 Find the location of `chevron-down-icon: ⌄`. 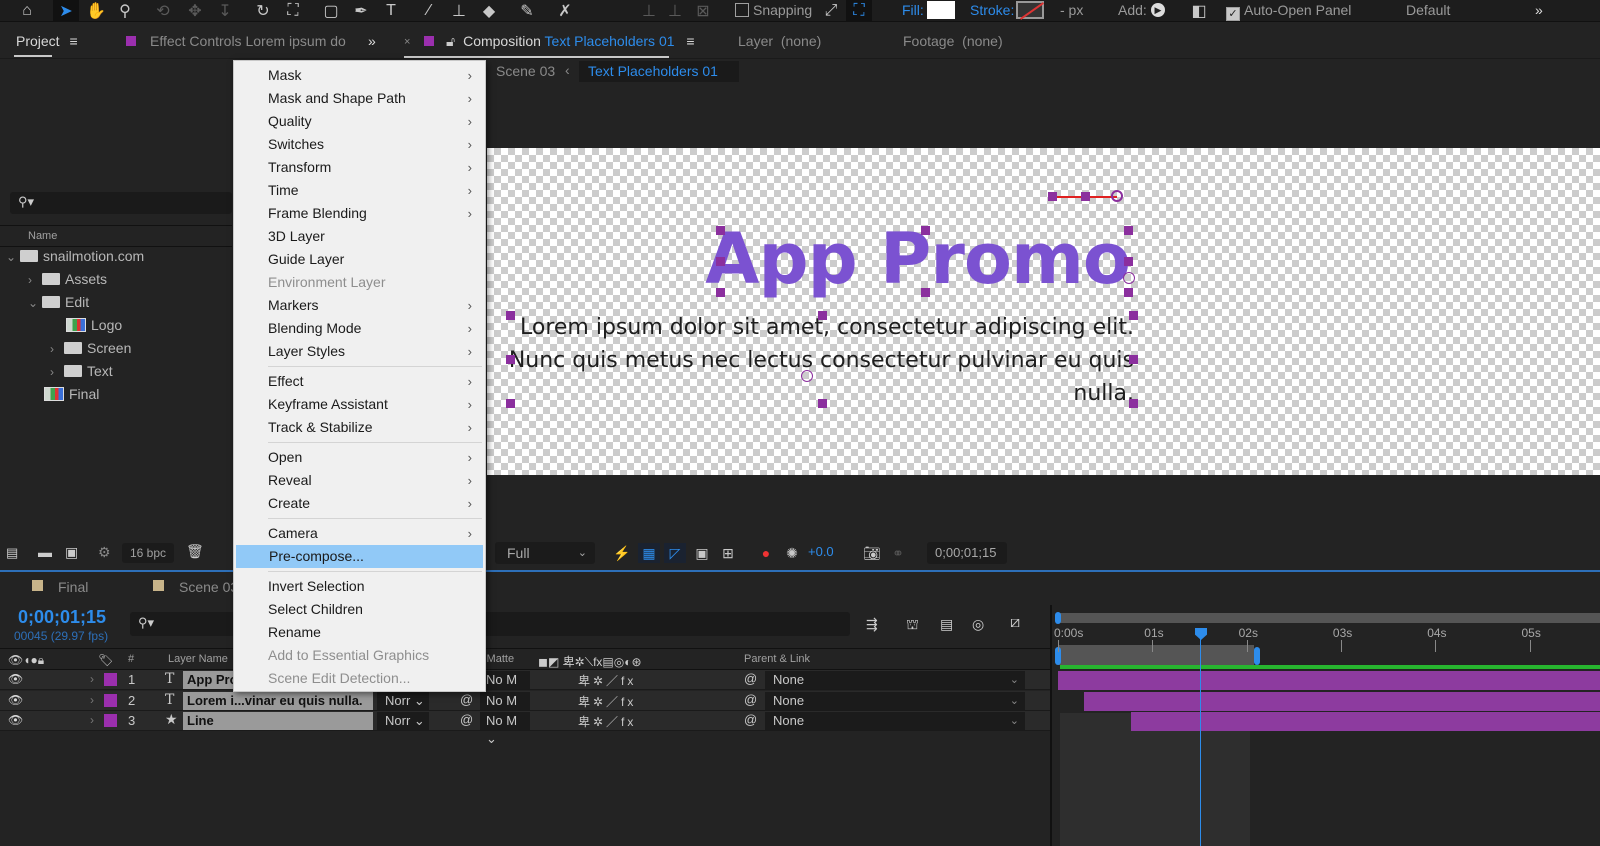

chevron-down-icon: ⌄ is located at coordinates (35, 303).